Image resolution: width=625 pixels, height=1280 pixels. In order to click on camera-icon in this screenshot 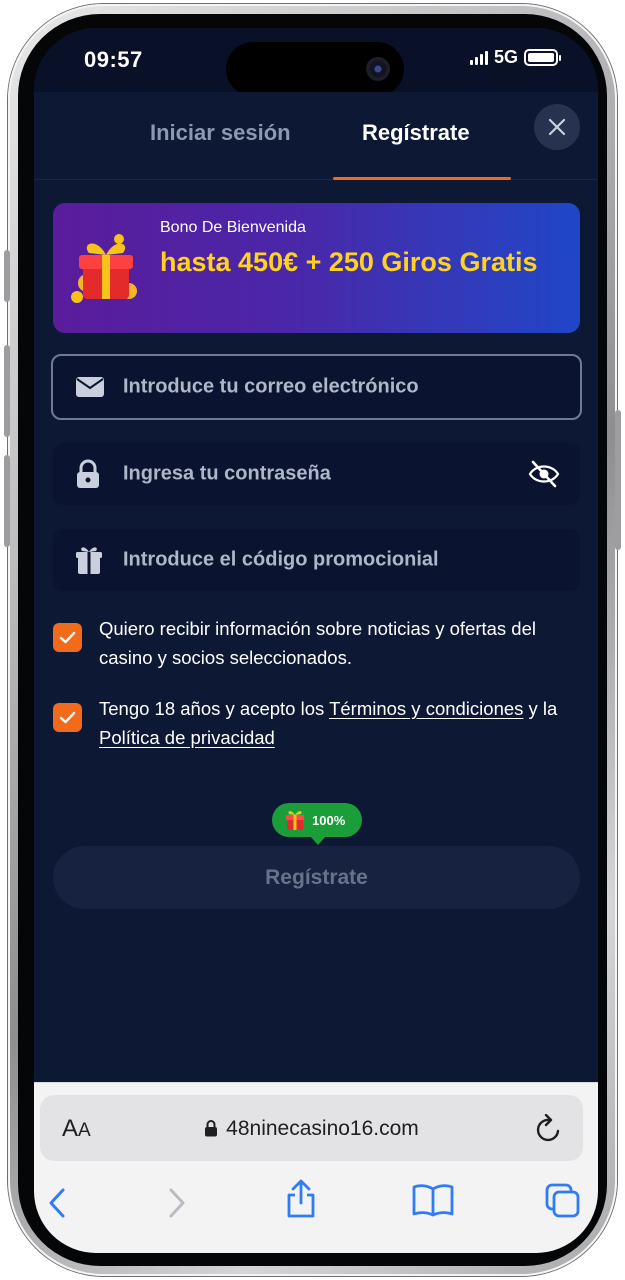, I will do `click(378, 69)`.